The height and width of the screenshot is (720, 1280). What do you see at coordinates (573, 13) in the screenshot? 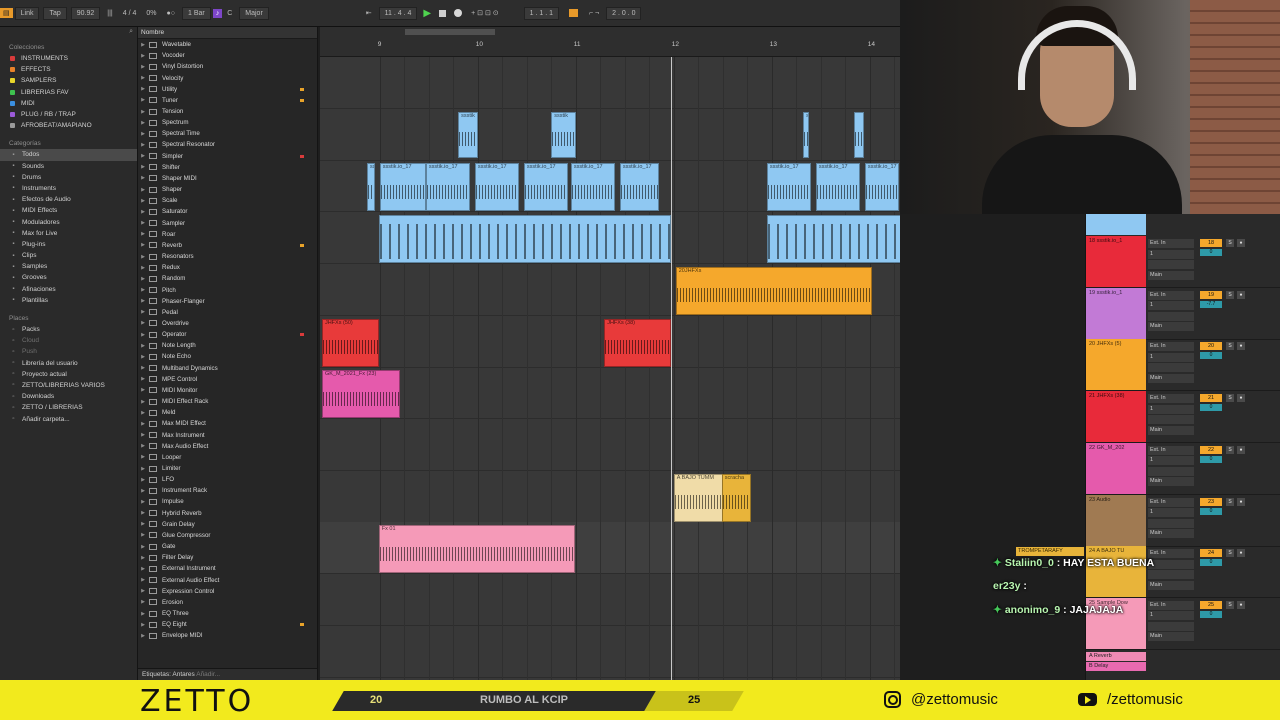
I see `loop-switch-icon` at bounding box center [573, 13].